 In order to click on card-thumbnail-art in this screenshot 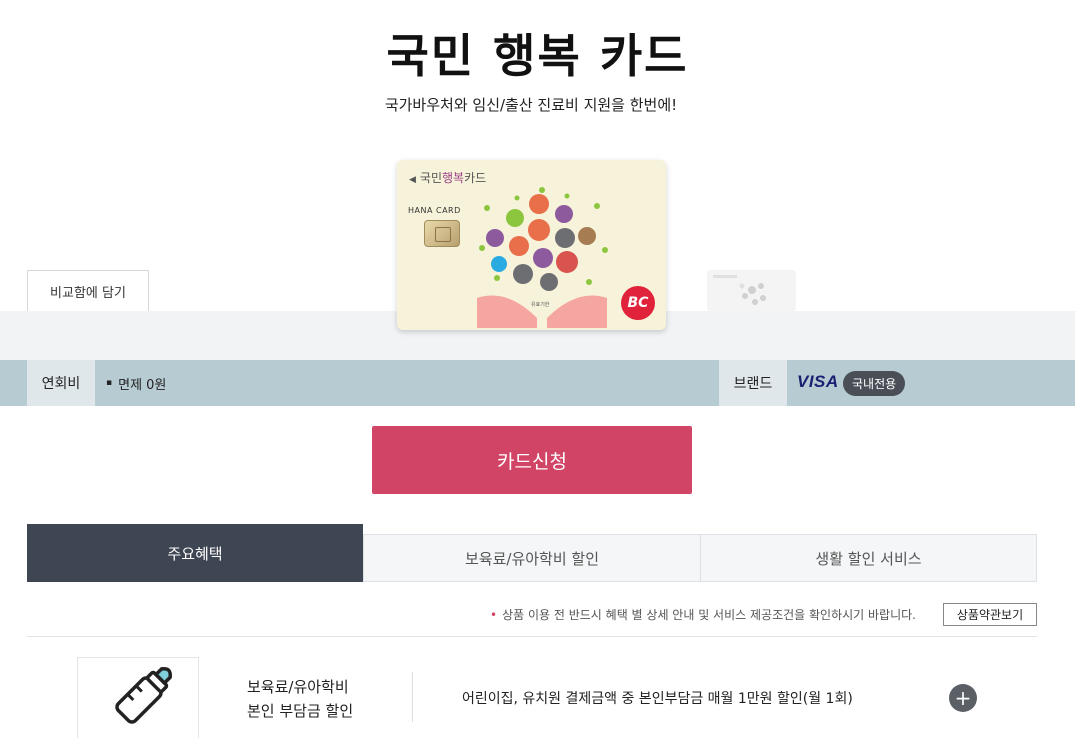, I will do `click(739, 290)`.